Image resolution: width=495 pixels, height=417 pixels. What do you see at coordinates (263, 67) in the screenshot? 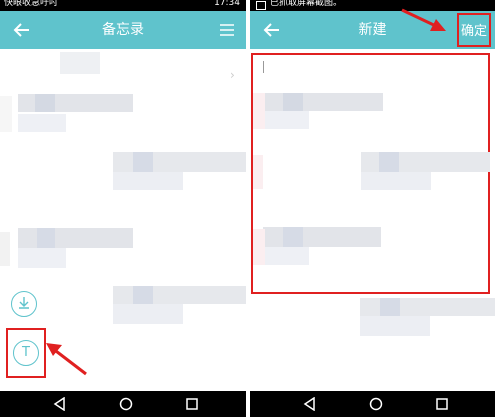
I see `text-cursor` at bounding box center [263, 67].